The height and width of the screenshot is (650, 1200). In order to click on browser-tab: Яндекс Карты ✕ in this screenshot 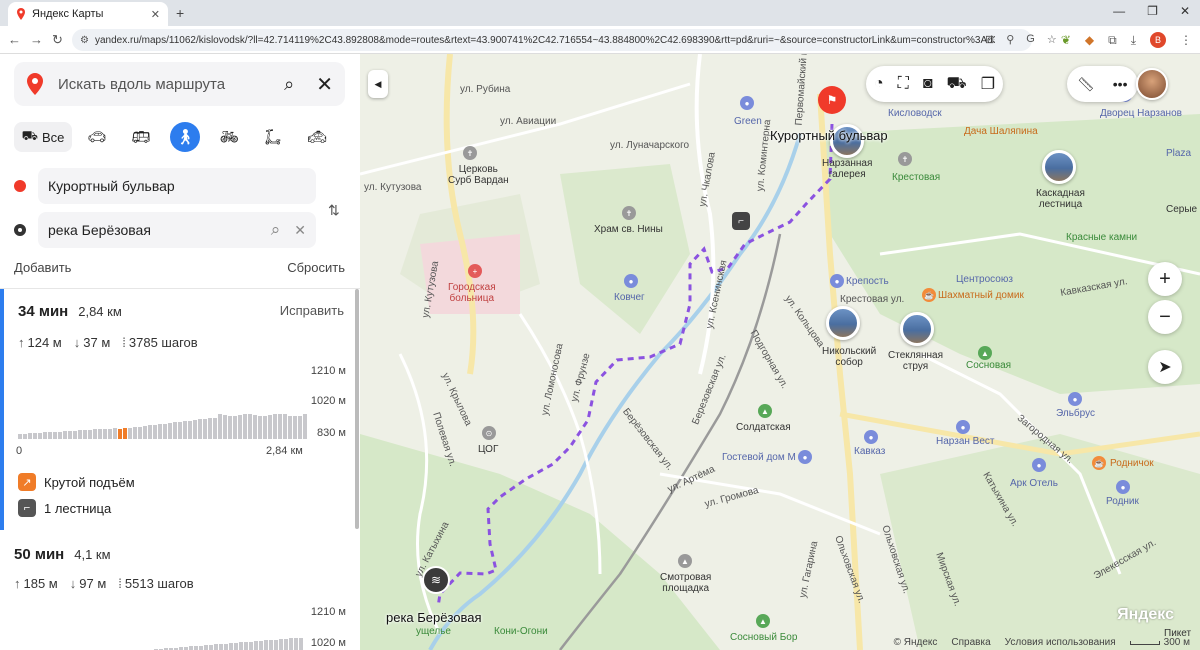, I will do `click(88, 14)`.